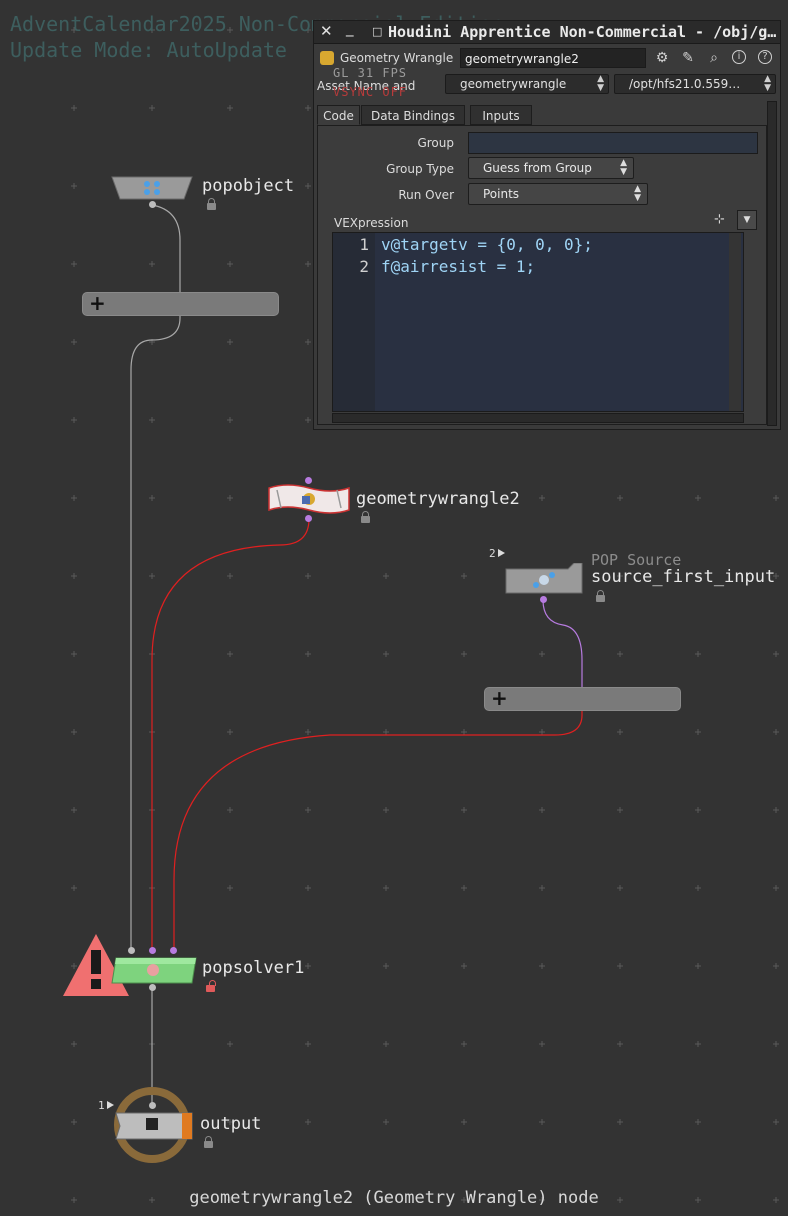 This screenshot has height=1216, width=788. What do you see at coordinates (662, 58) in the screenshot?
I see `gear-icon: ⚙` at bounding box center [662, 58].